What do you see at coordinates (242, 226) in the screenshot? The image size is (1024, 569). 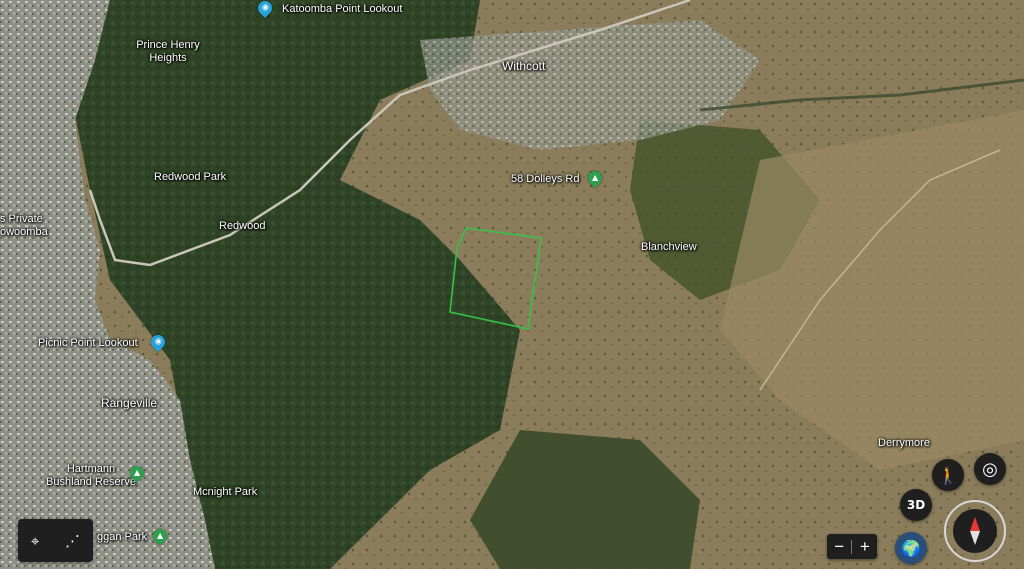 I see `place-label: Redwood` at bounding box center [242, 226].